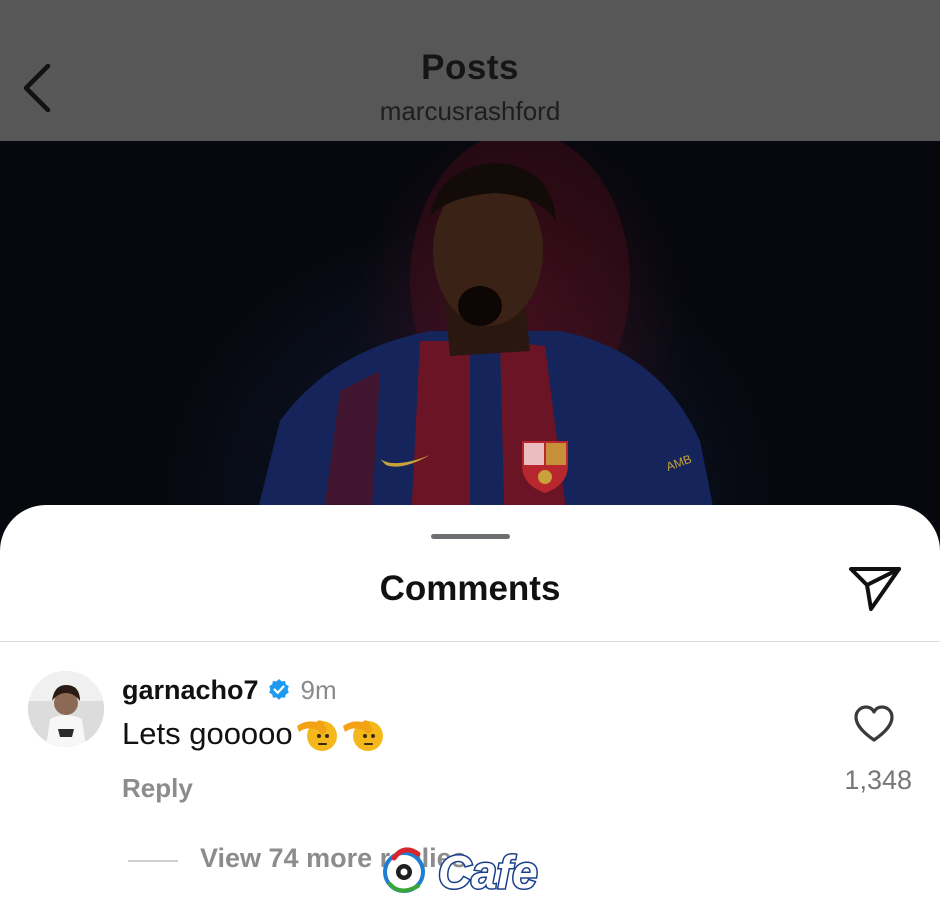  What do you see at coordinates (190, 690) in the screenshot?
I see `comment-username: garnacho7` at bounding box center [190, 690].